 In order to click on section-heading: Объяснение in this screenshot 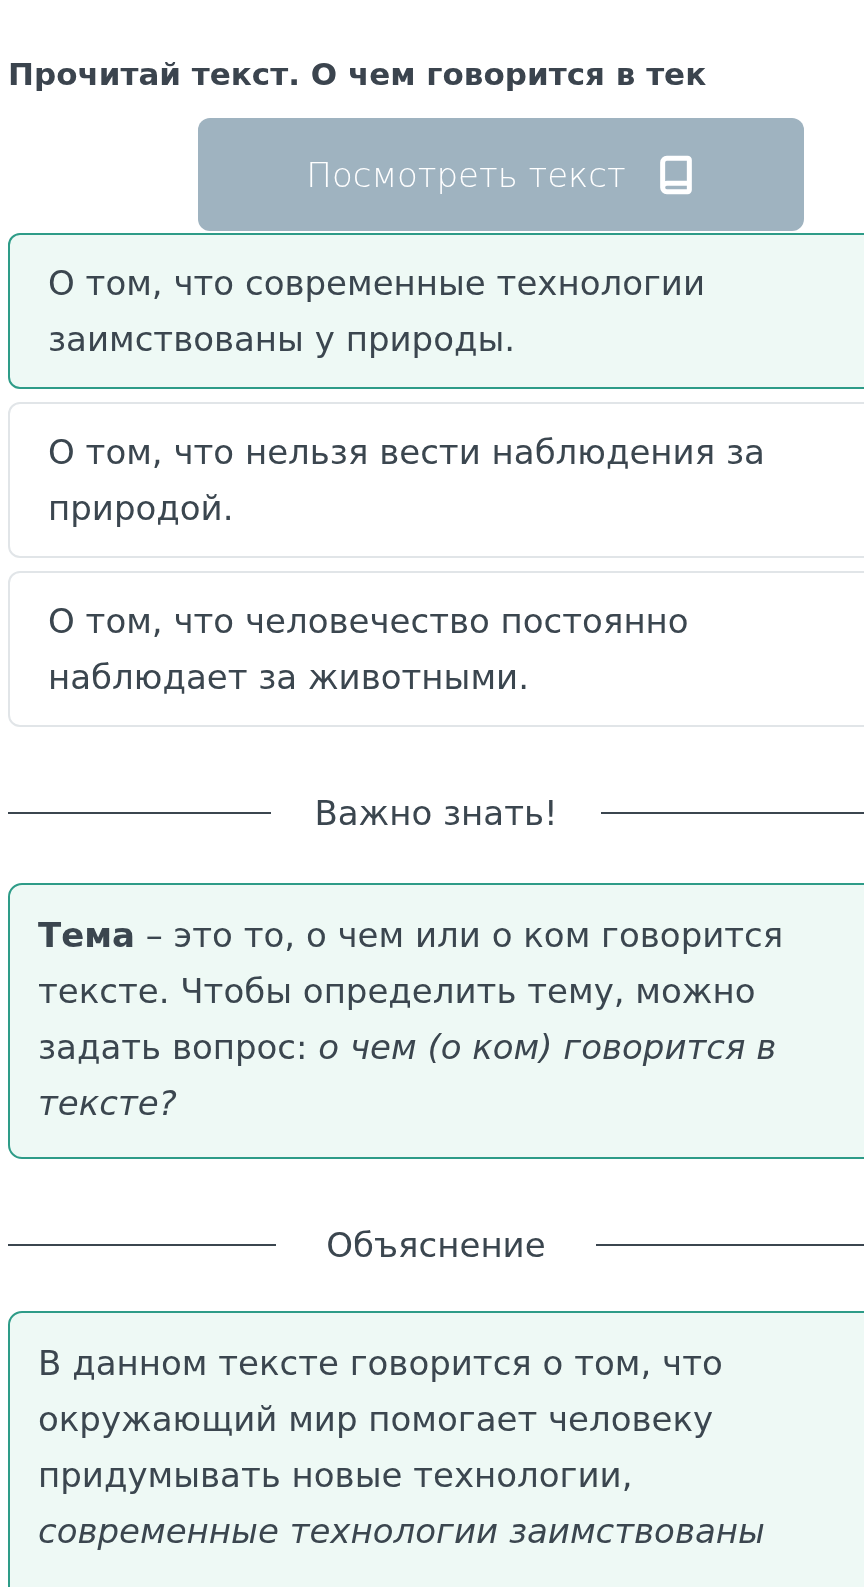, I will do `click(436, 1245)`.